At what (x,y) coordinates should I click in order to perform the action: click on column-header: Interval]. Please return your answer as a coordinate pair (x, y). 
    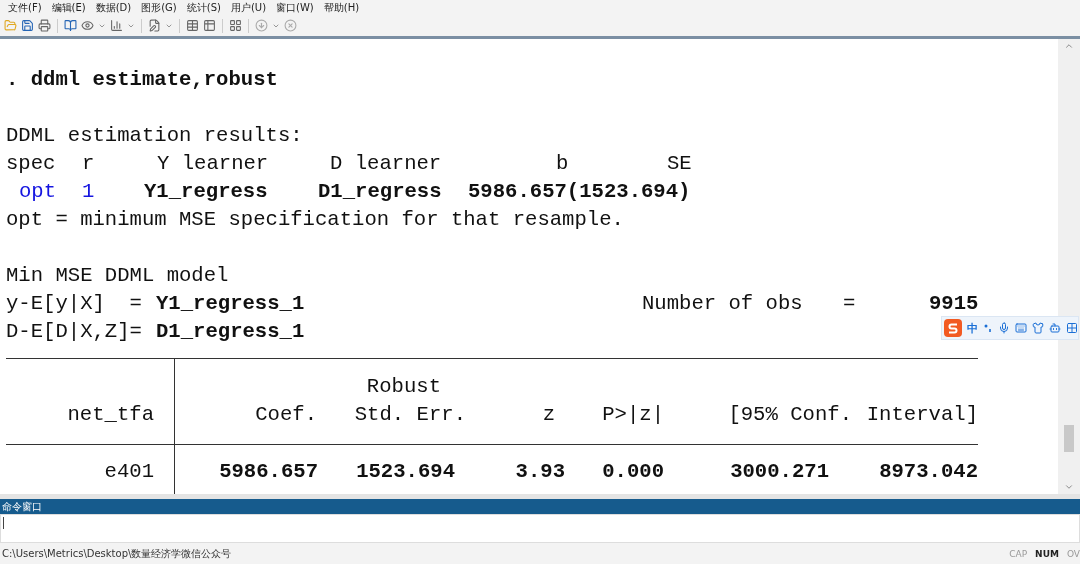
    Looking at the image, I should click on (921, 415).